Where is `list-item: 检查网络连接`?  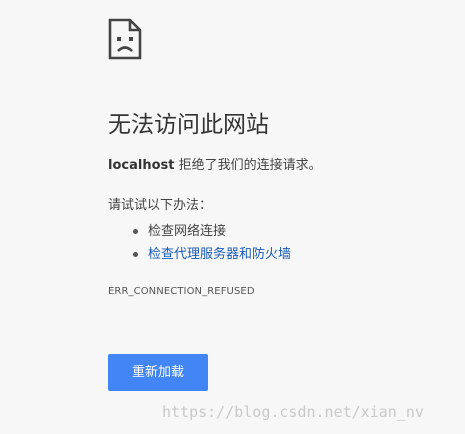 list-item: 检查网络连接 is located at coordinates (210, 231).